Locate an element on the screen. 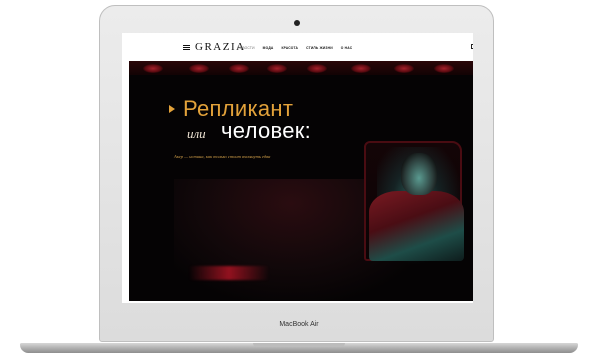 The image size is (598, 356). main-nav: НОВОСТИ МОДА КРАСОТА СТИЛЬ ЖИЗНИ О НАС is located at coordinates (294, 48).